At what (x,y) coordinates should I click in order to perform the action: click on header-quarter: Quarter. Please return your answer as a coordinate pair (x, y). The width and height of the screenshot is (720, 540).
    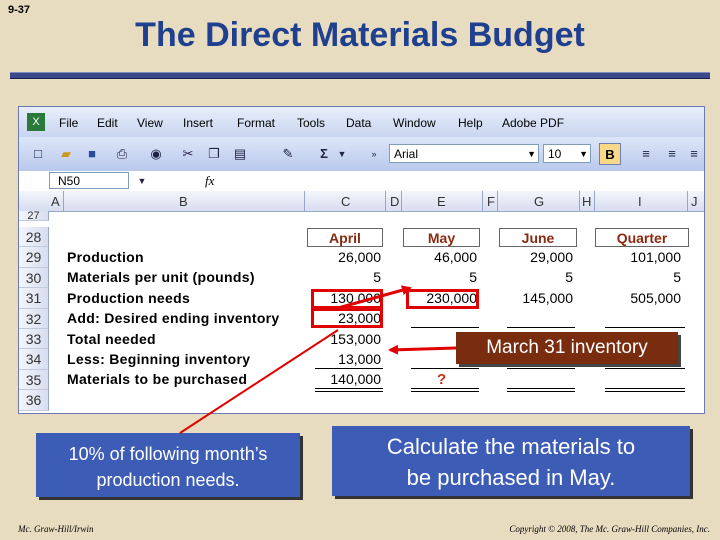
    Looking at the image, I should click on (642, 237).